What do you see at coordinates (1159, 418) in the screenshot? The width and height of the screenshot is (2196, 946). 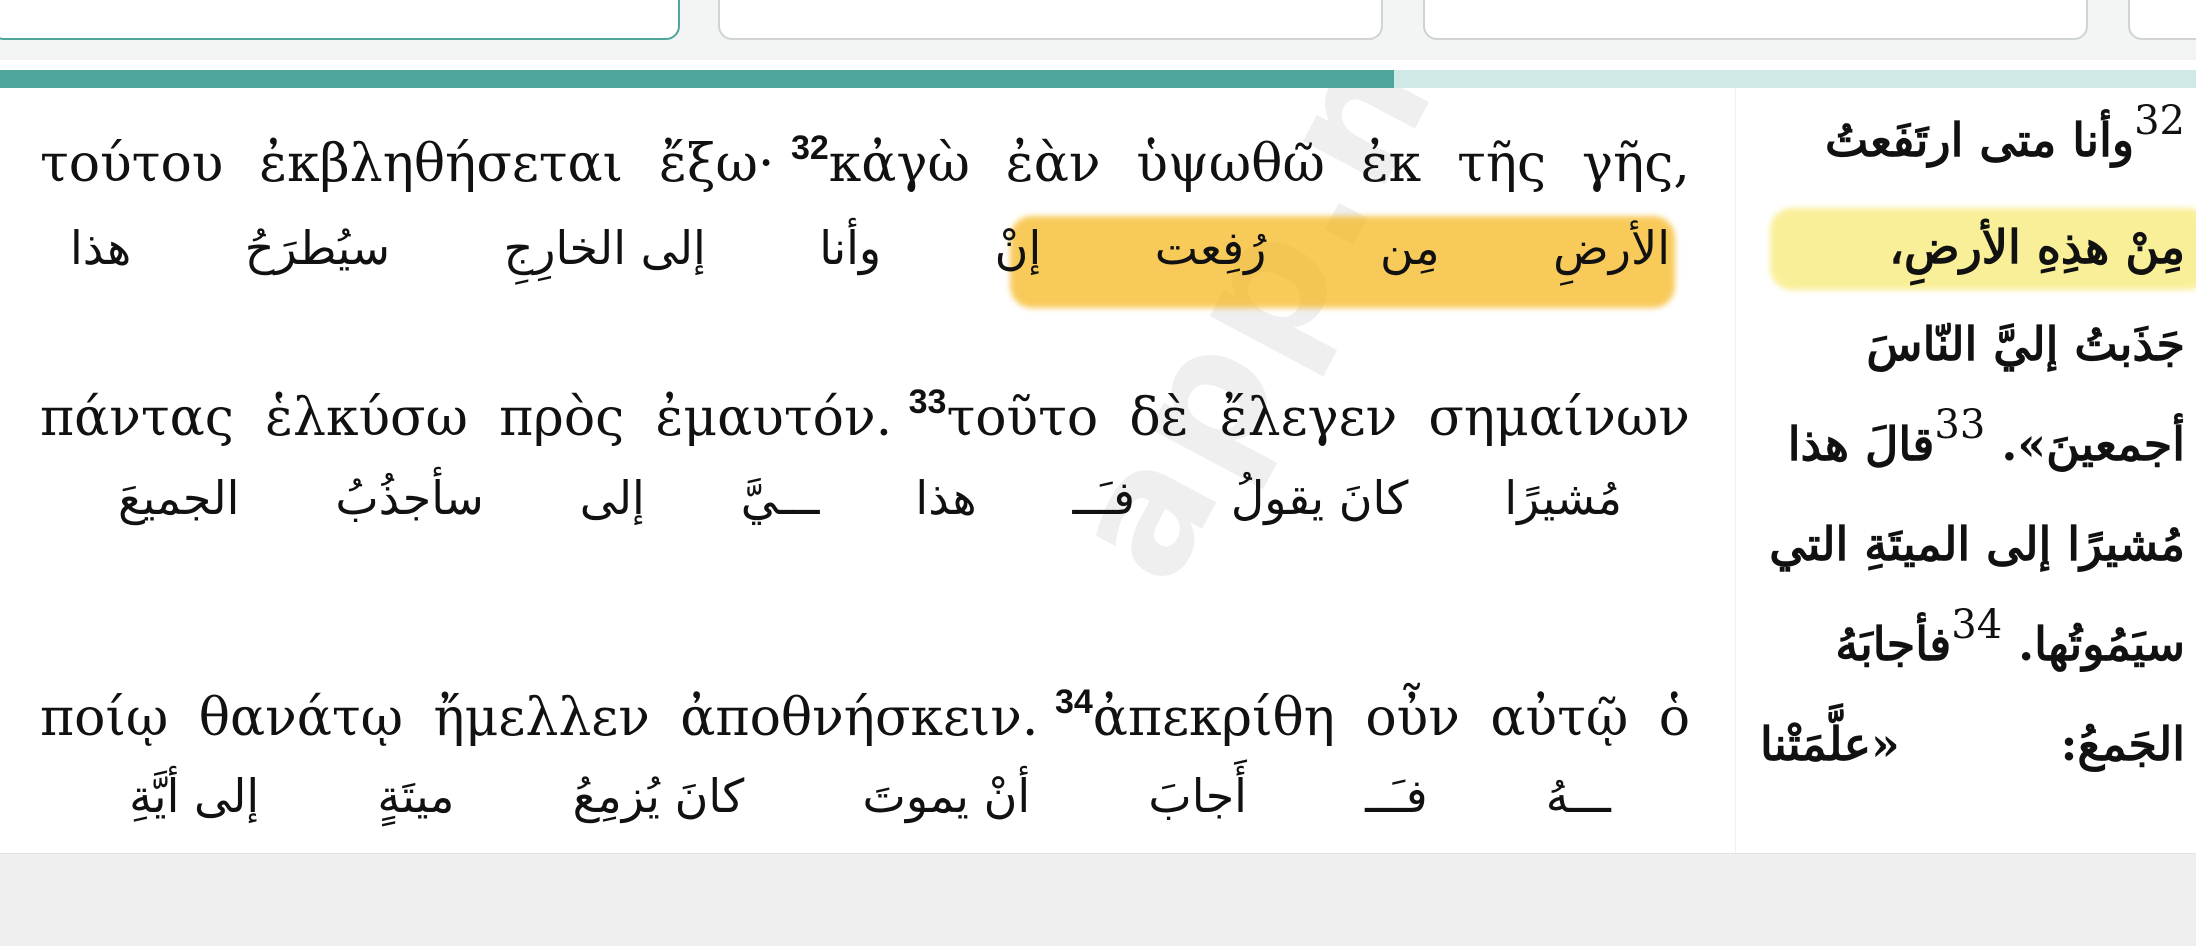 I see `greek-word: δὲ` at bounding box center [1159, 418].